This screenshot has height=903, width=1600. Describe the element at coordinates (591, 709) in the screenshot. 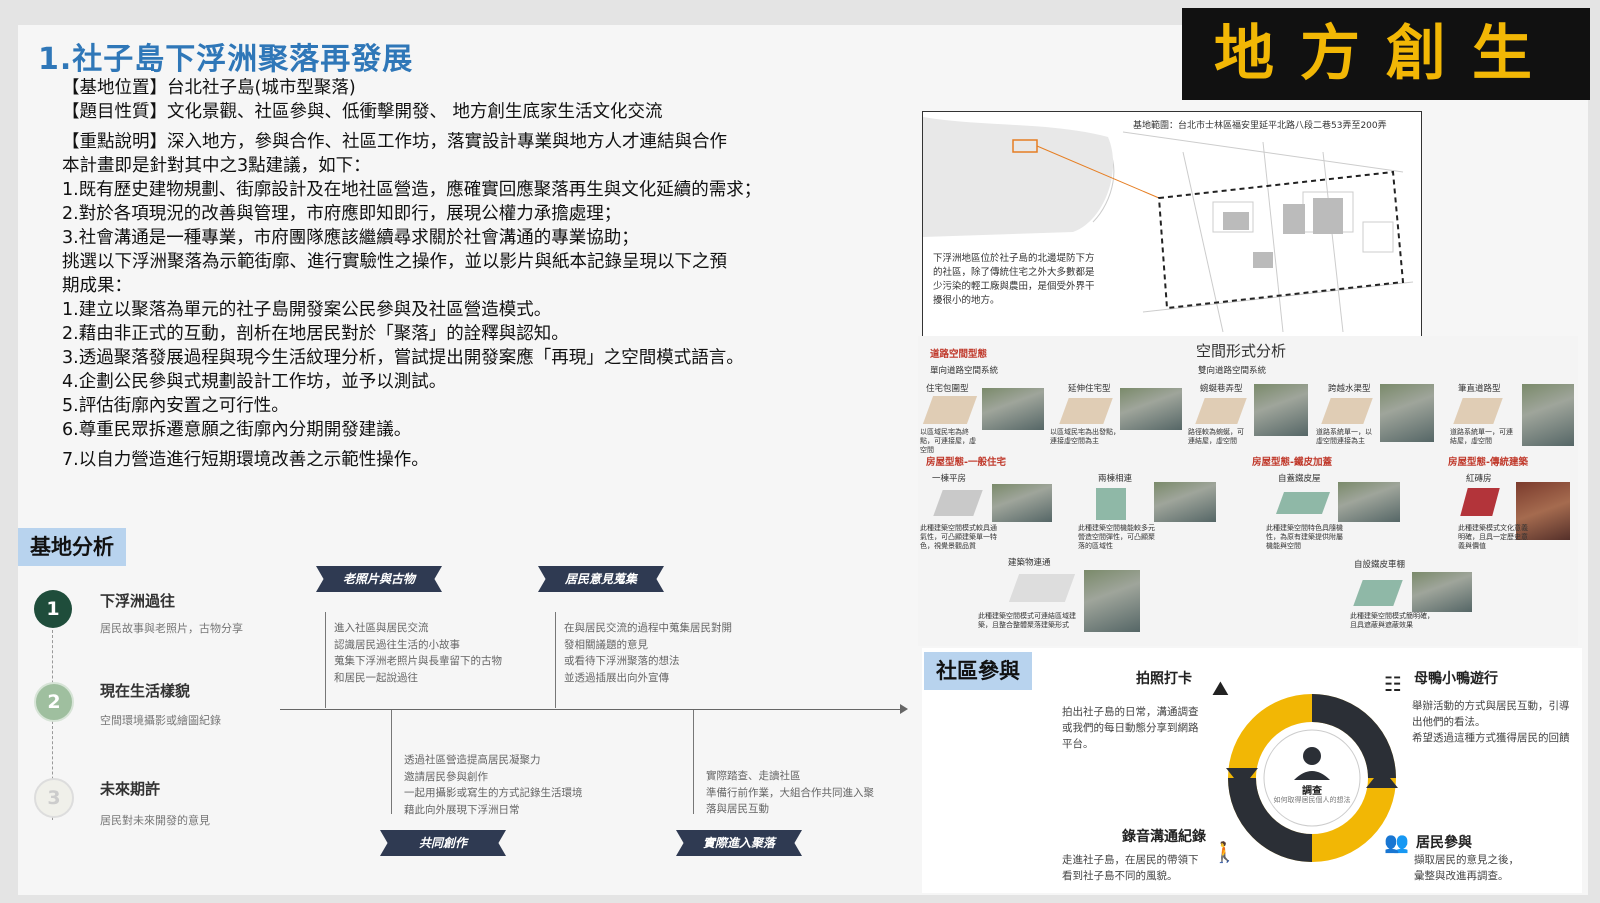

I see `timeline-axis` at that location.